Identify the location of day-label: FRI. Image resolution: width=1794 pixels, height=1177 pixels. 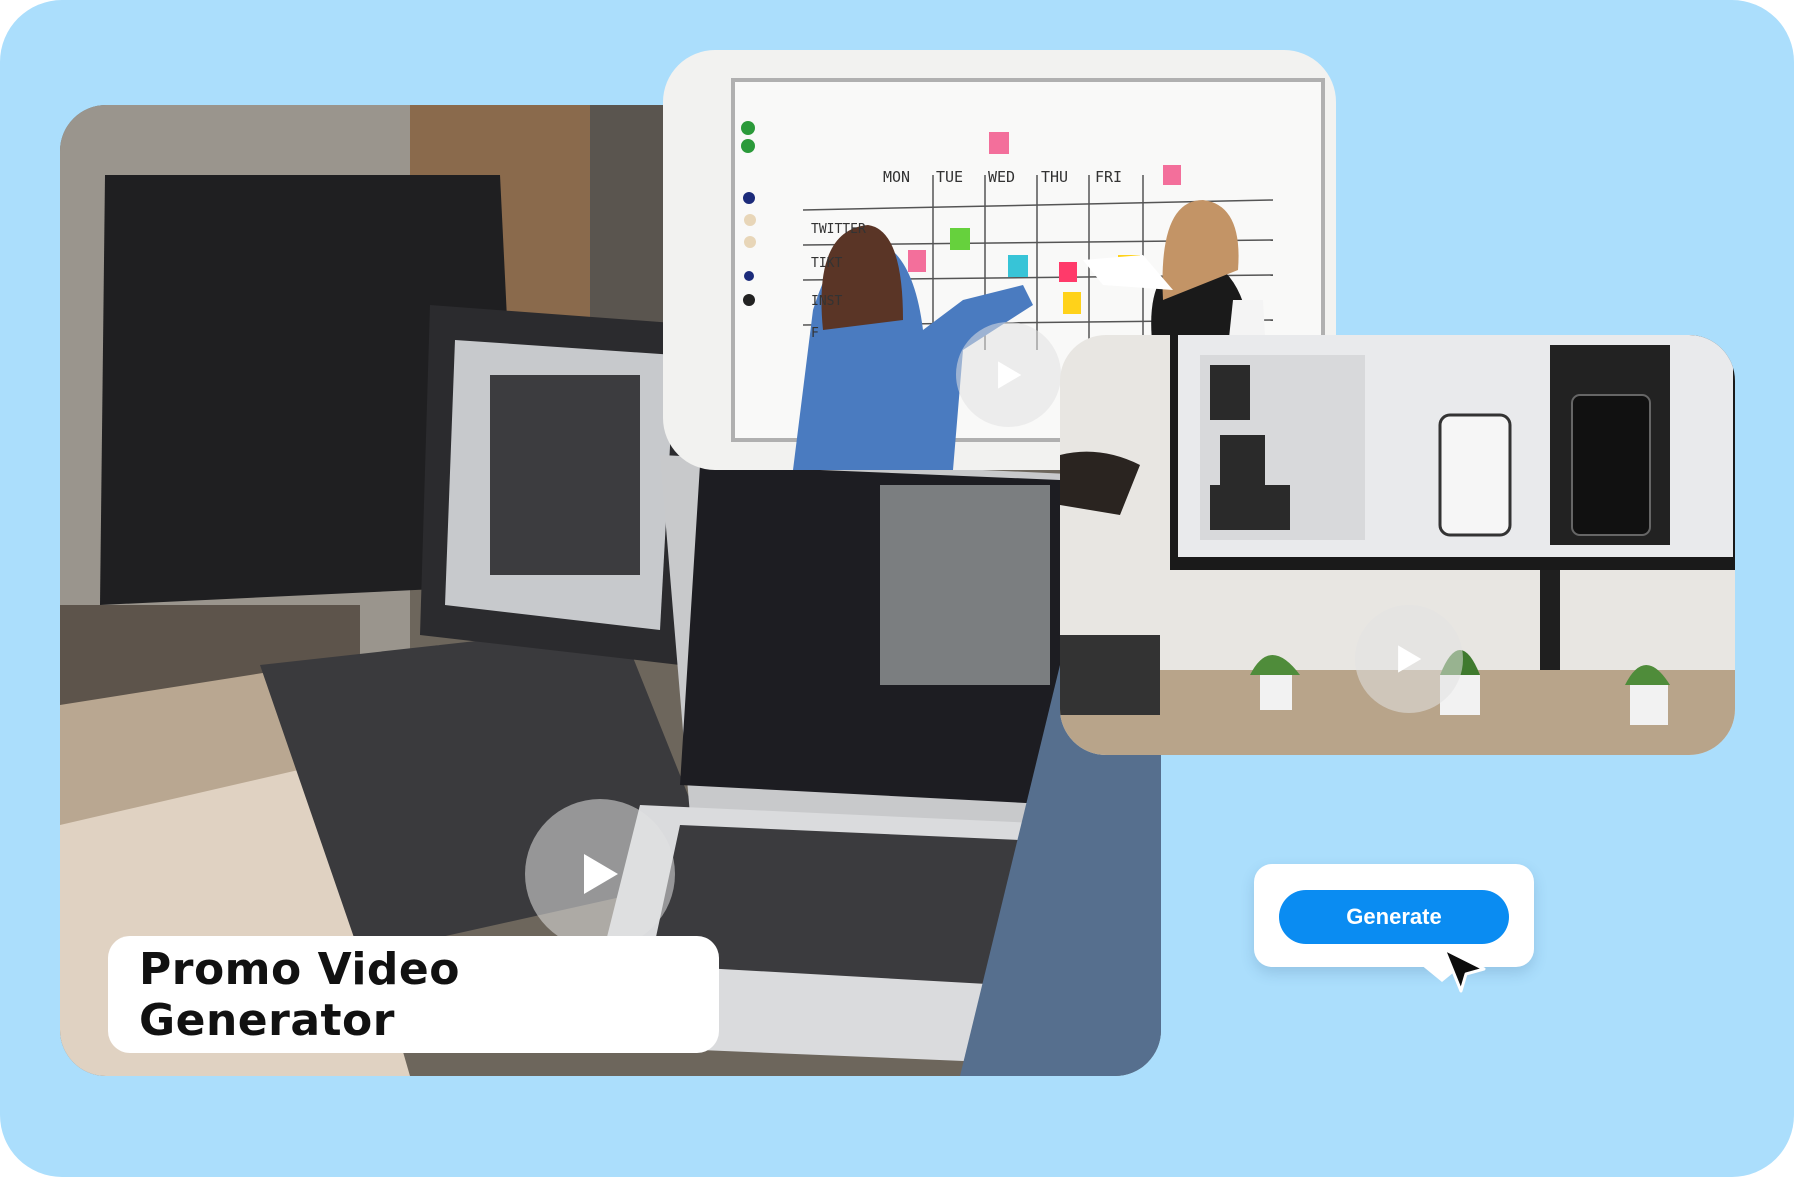
(1109, 177).